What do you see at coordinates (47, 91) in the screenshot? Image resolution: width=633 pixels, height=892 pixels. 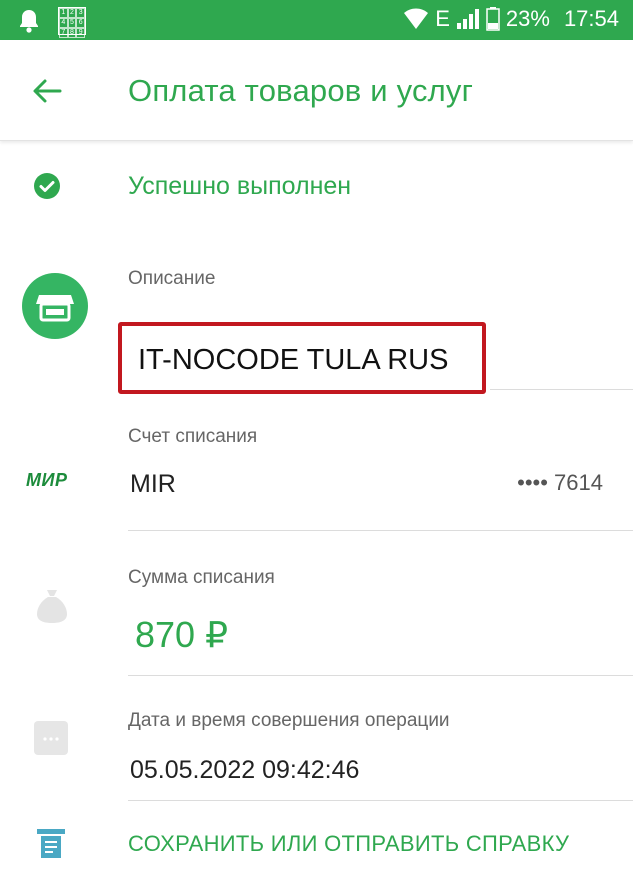 I see `arrow-left-icon` at bounding box center [47, 91].